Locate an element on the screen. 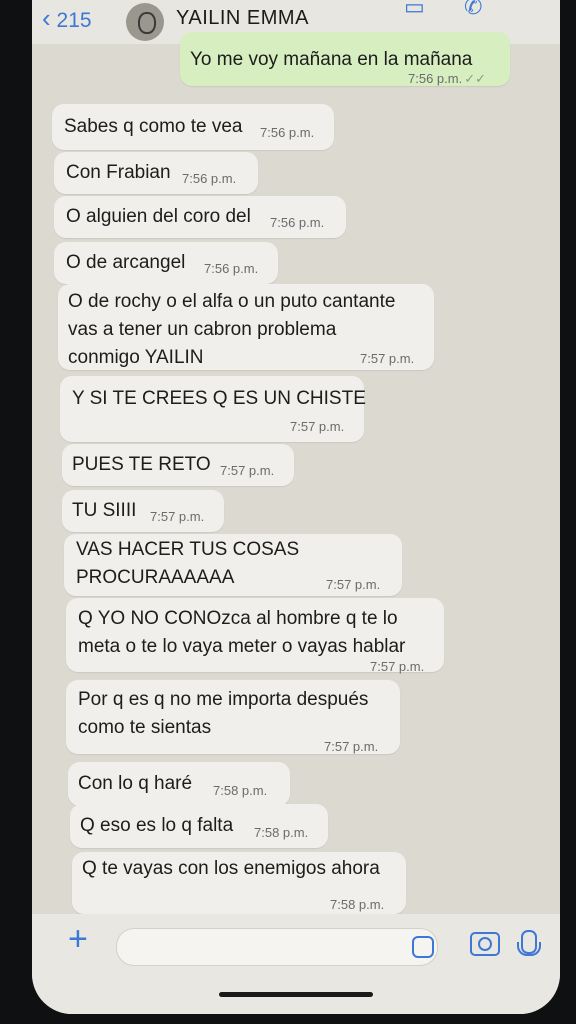 This screenshot has width=576, height=1024. message-text: Y SI TE CREES Q ES UN CHISTE is located at coordinates (219, 398).